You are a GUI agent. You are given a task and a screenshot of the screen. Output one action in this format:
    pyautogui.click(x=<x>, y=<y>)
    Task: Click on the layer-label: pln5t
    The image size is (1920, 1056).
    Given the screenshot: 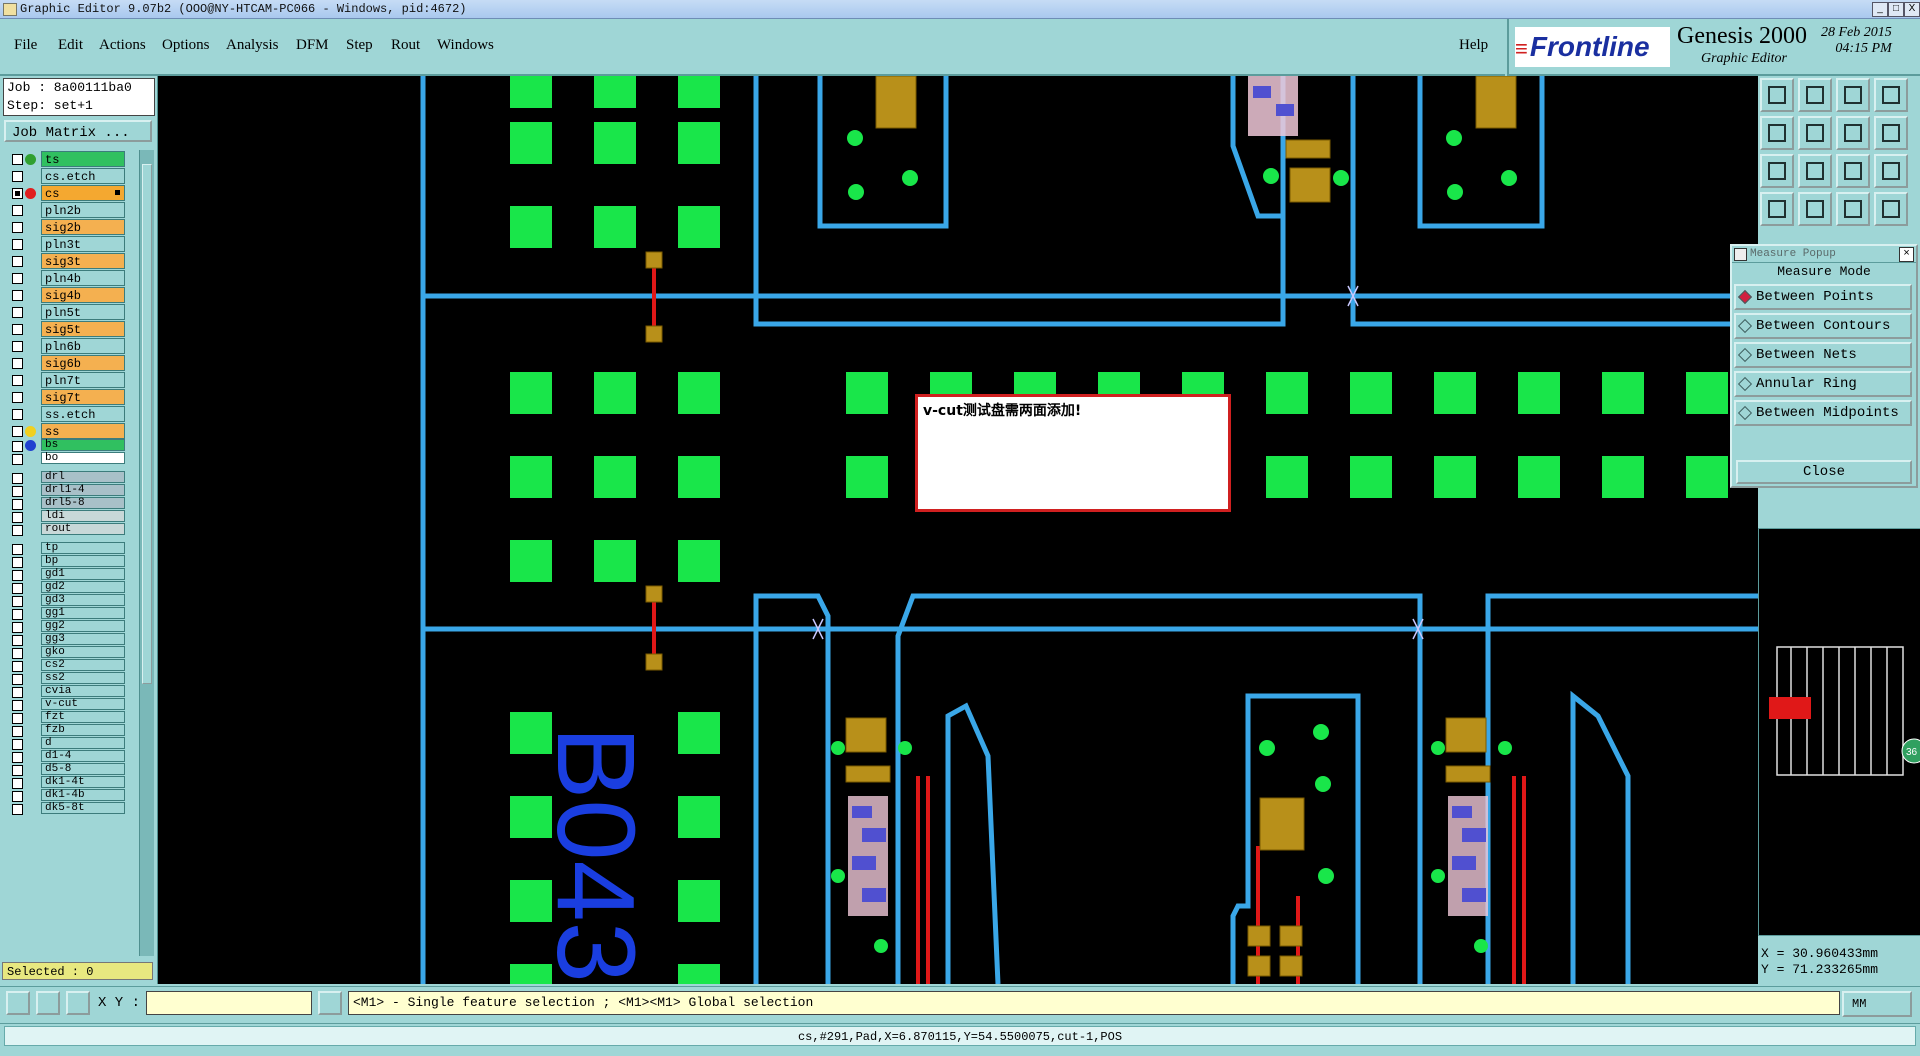 What is the action you would take?
    pyautogui.click(x=83, y=312)
    